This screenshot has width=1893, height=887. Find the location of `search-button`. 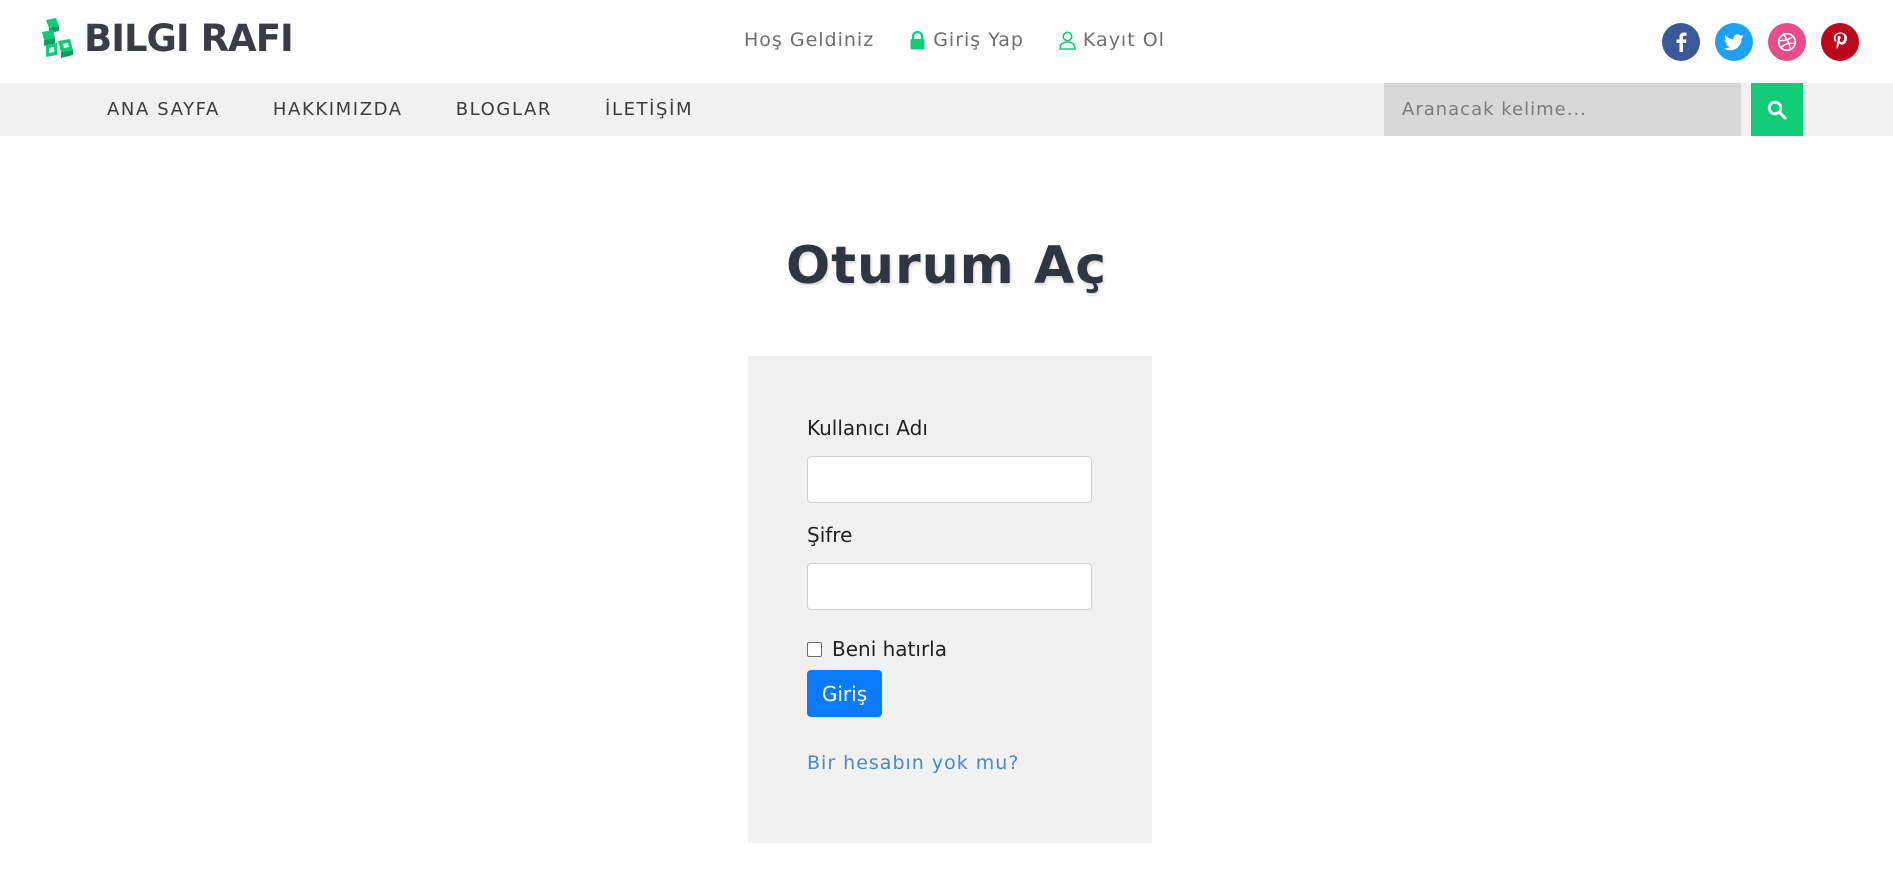

search-button is located at coordinates (1777, 109).